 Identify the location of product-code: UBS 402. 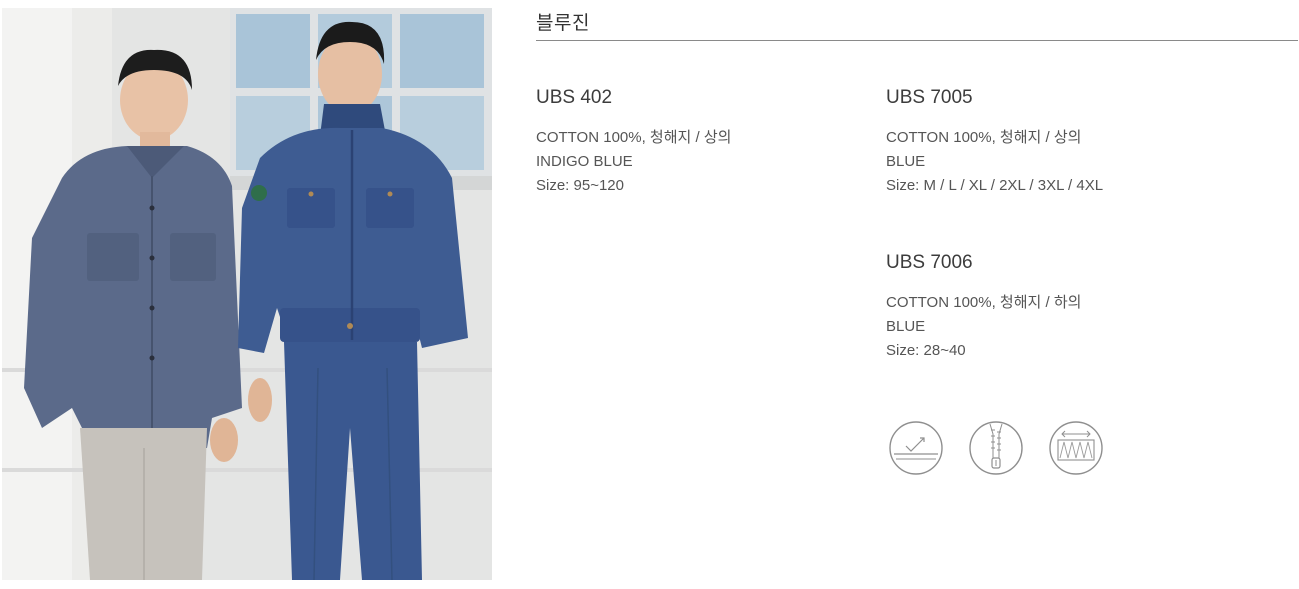
(574, 97).